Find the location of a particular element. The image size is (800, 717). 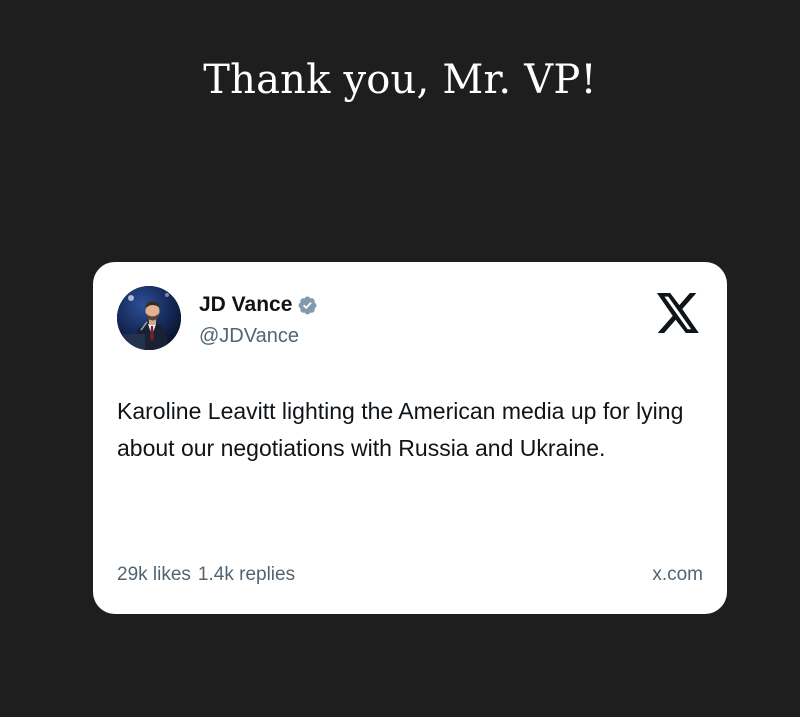

source-link: x.com is located at coordinates (677, 575).